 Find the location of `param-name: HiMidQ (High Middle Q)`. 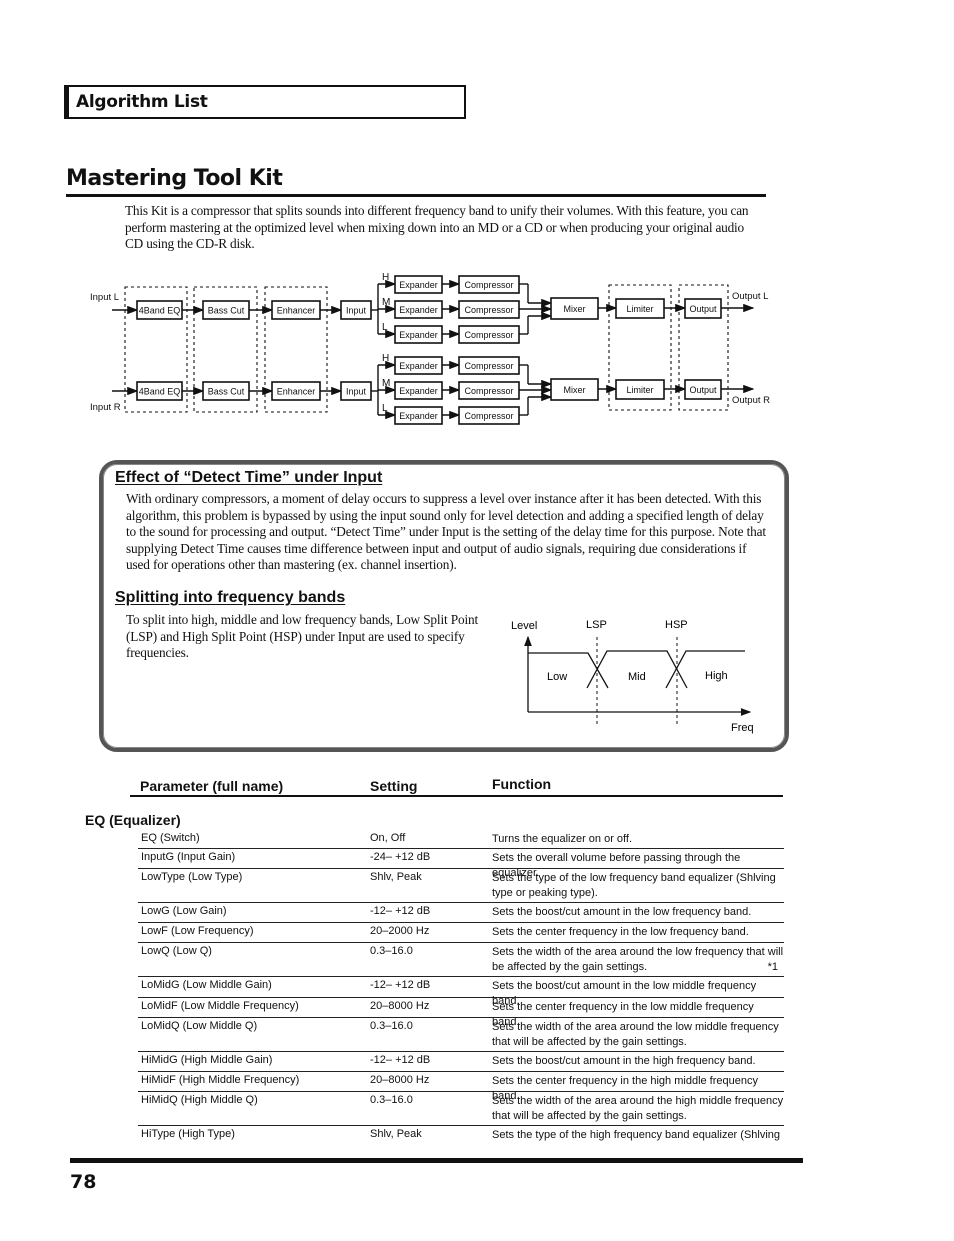

param-name: HiMidQ (High Middle Q) is located at coordinates (199, 1100).